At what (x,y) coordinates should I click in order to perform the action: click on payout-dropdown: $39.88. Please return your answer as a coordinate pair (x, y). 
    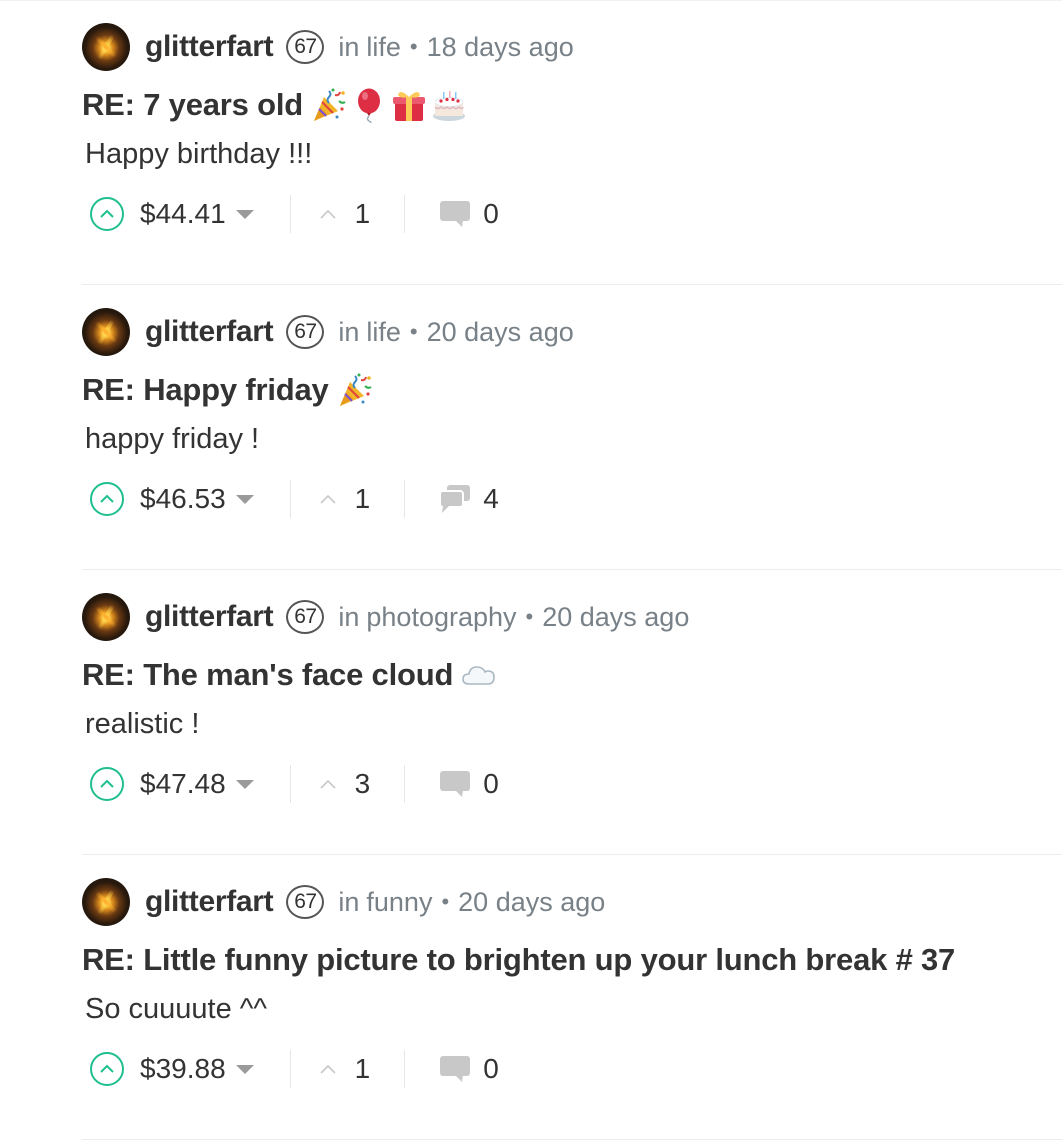
    Looking at the image, I should click on (197, 1069).